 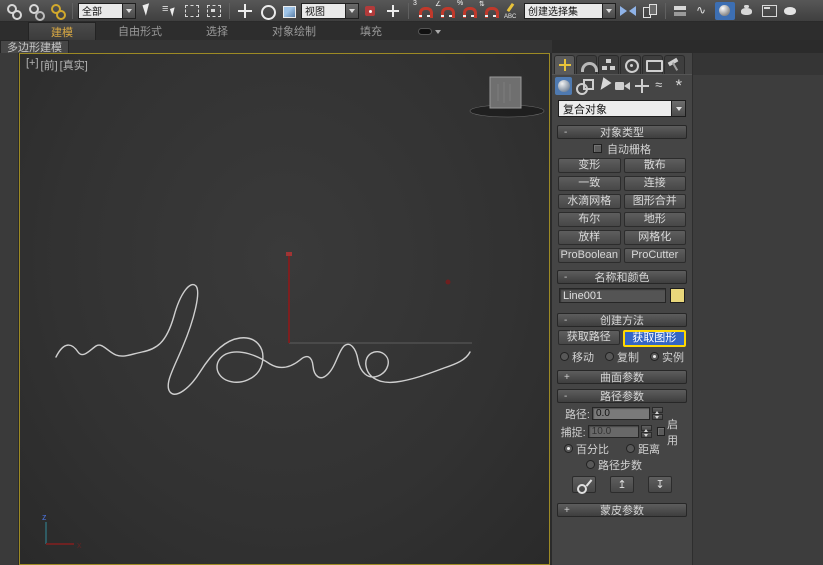 What do you see at coordinates (597, 148) in the screenshot?
I see `autogrid-checkbox` at bounding box center [597, 148].